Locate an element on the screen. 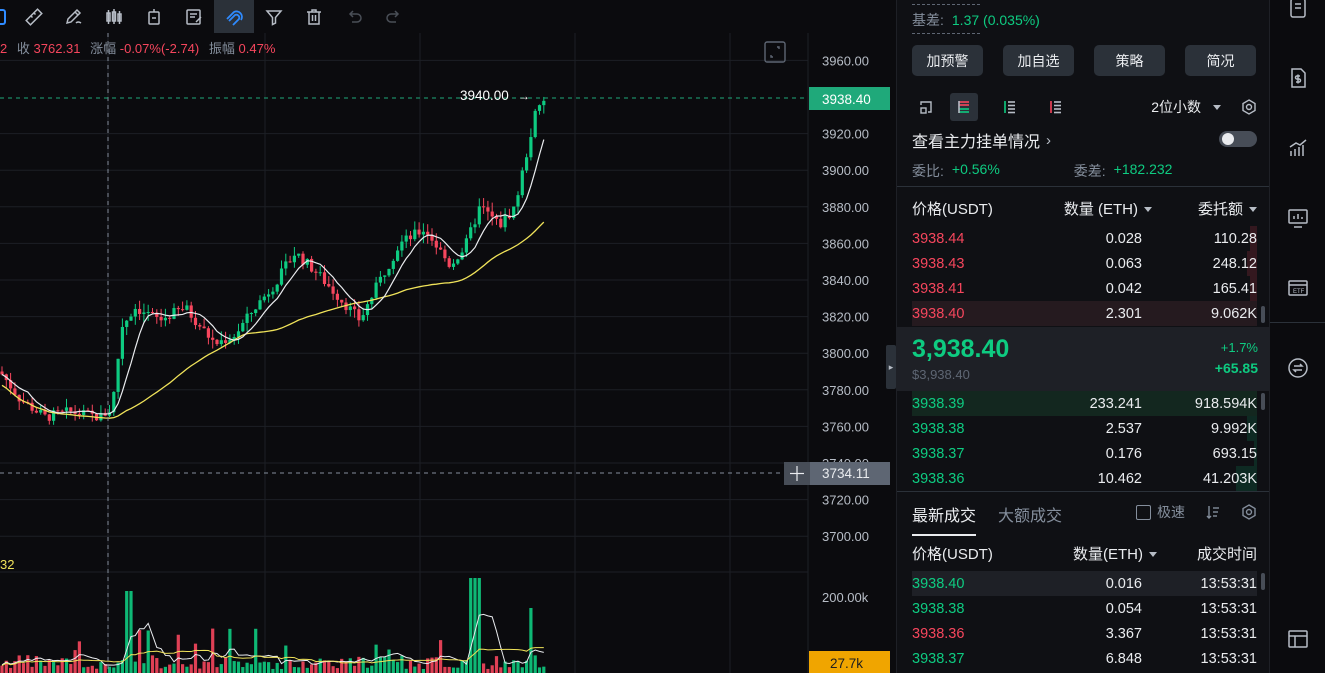 The image size is (1325, 673). analysis-icon is located at coordinates (1298, 148).